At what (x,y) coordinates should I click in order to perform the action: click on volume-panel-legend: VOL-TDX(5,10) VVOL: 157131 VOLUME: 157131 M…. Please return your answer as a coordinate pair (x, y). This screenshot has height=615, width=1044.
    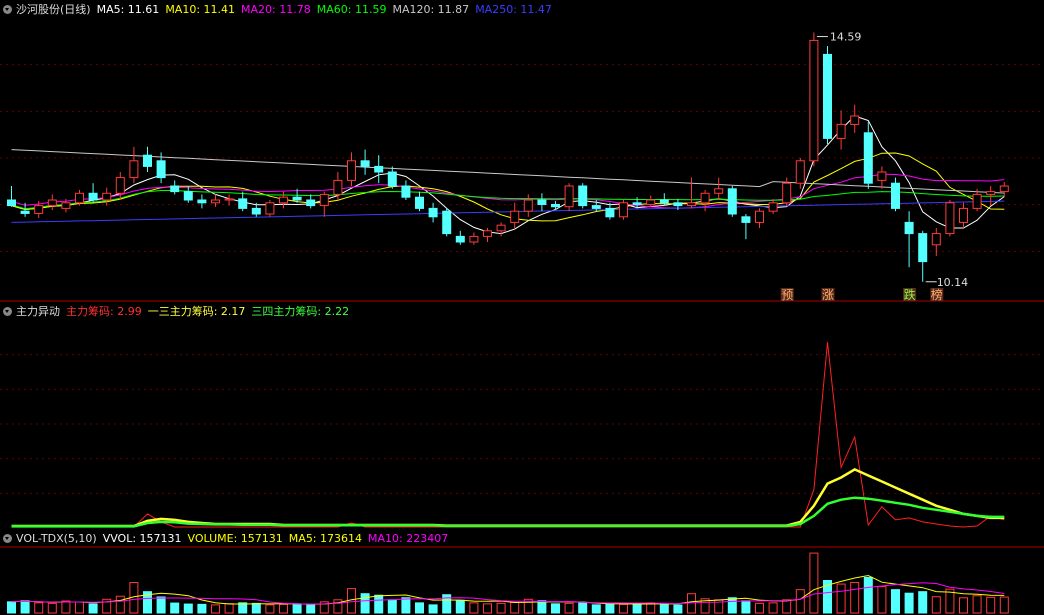
    Looking at the image, I should click on (230, 539).